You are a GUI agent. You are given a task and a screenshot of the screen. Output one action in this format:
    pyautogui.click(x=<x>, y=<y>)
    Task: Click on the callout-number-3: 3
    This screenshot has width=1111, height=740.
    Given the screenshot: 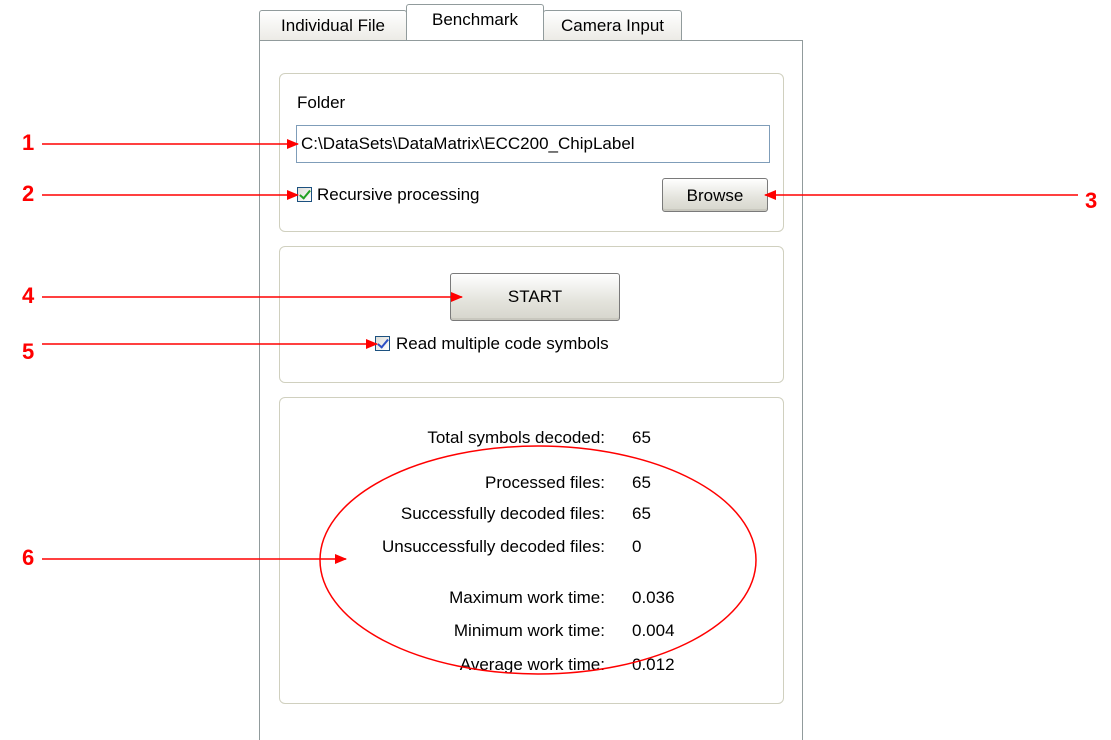 What is the action you would take?
    pyautogui.click(x=1091, y=200)
    